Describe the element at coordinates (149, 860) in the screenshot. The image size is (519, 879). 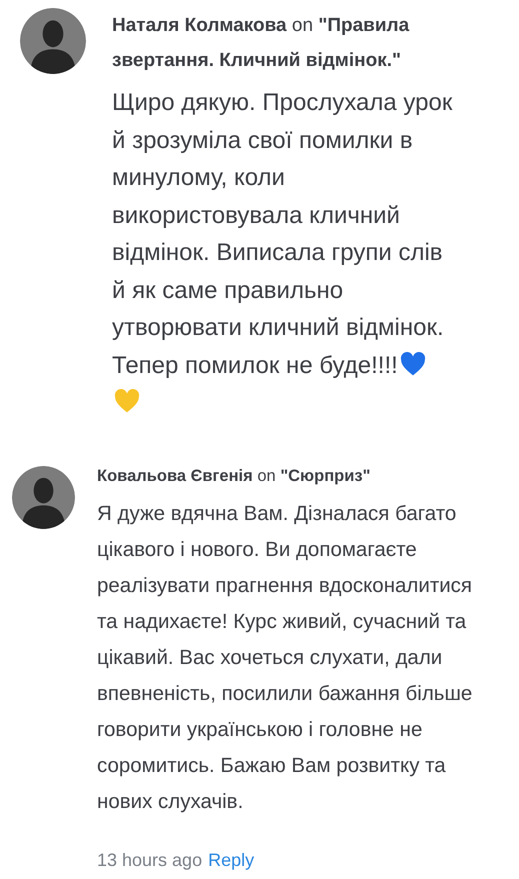
I see `timestamp: 13 hours ago` at that location.